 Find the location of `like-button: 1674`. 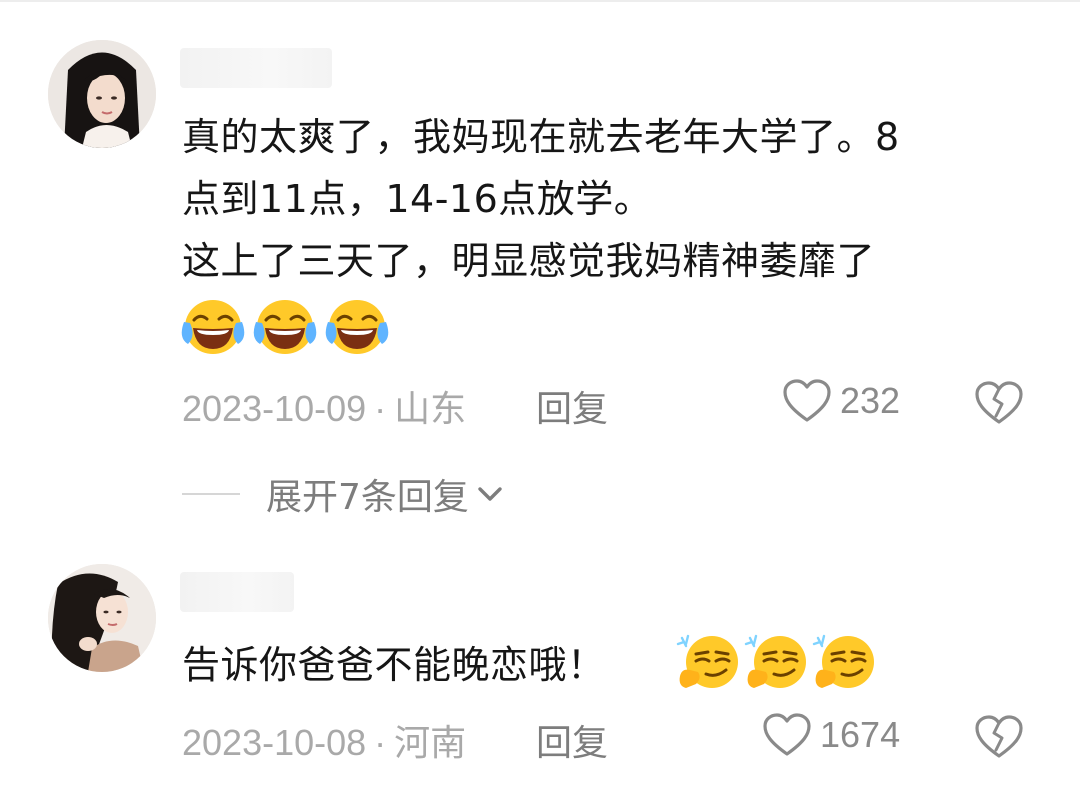

like-button: 1674 is located at coordinates (831, 735).